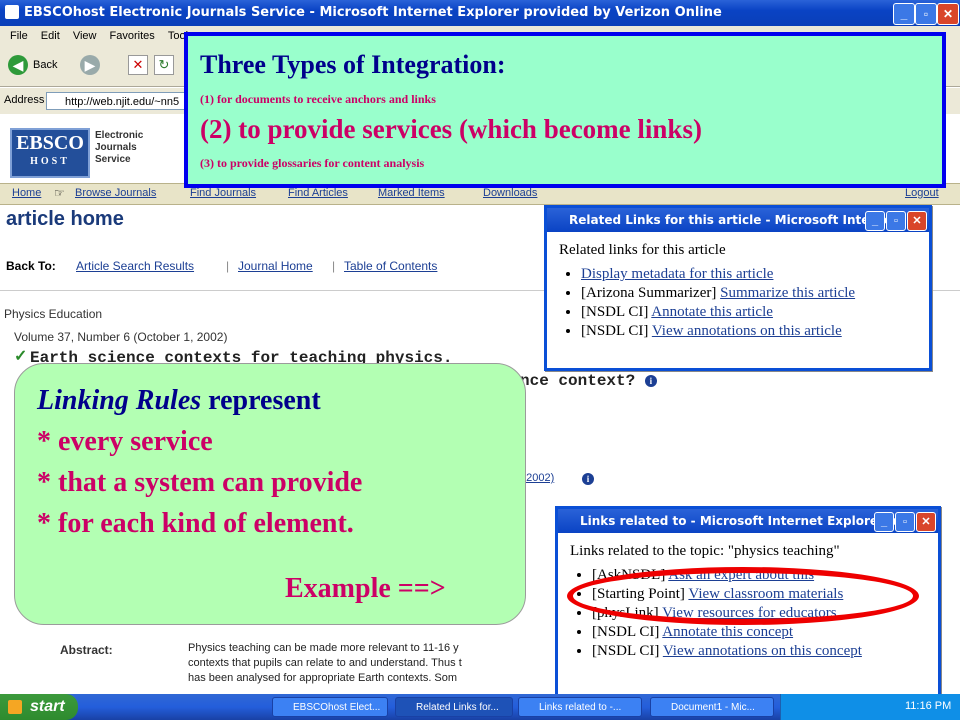 The image size is (960, 720). Describe the element at coordinates (86, 650) in the screenshot. I see `abstract-label: Abstract:` at that location.